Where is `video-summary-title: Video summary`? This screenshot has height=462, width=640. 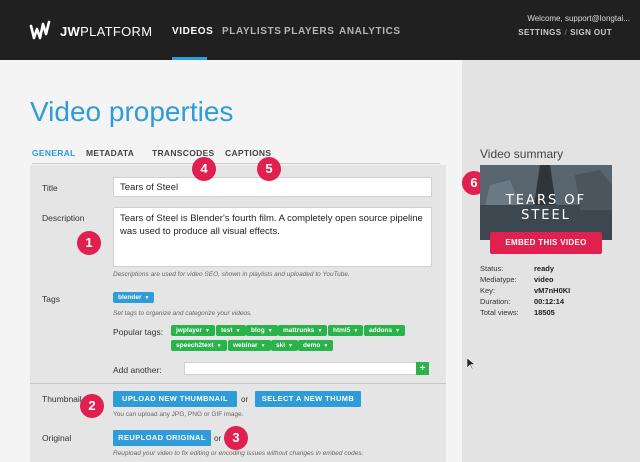 video-summary-title: Video summary is located at coordinates (522, 154).